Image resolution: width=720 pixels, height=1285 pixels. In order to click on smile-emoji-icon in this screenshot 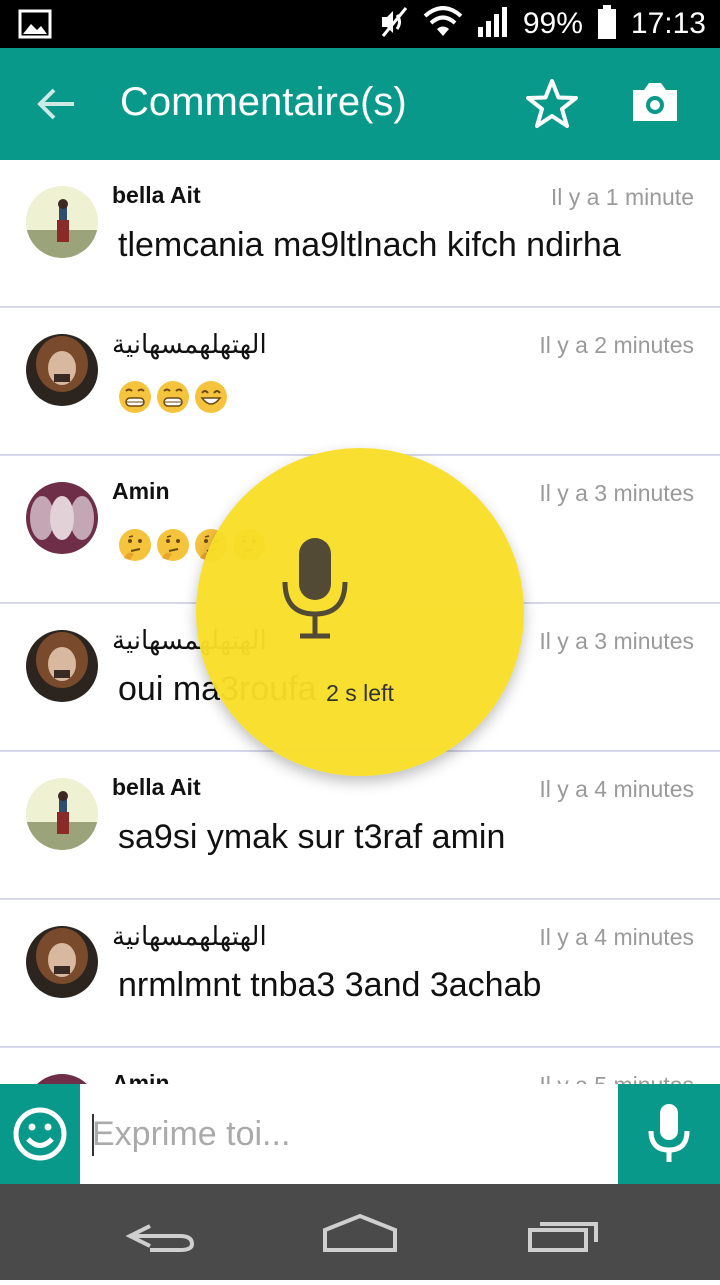, I will do `click(211, 399)`.